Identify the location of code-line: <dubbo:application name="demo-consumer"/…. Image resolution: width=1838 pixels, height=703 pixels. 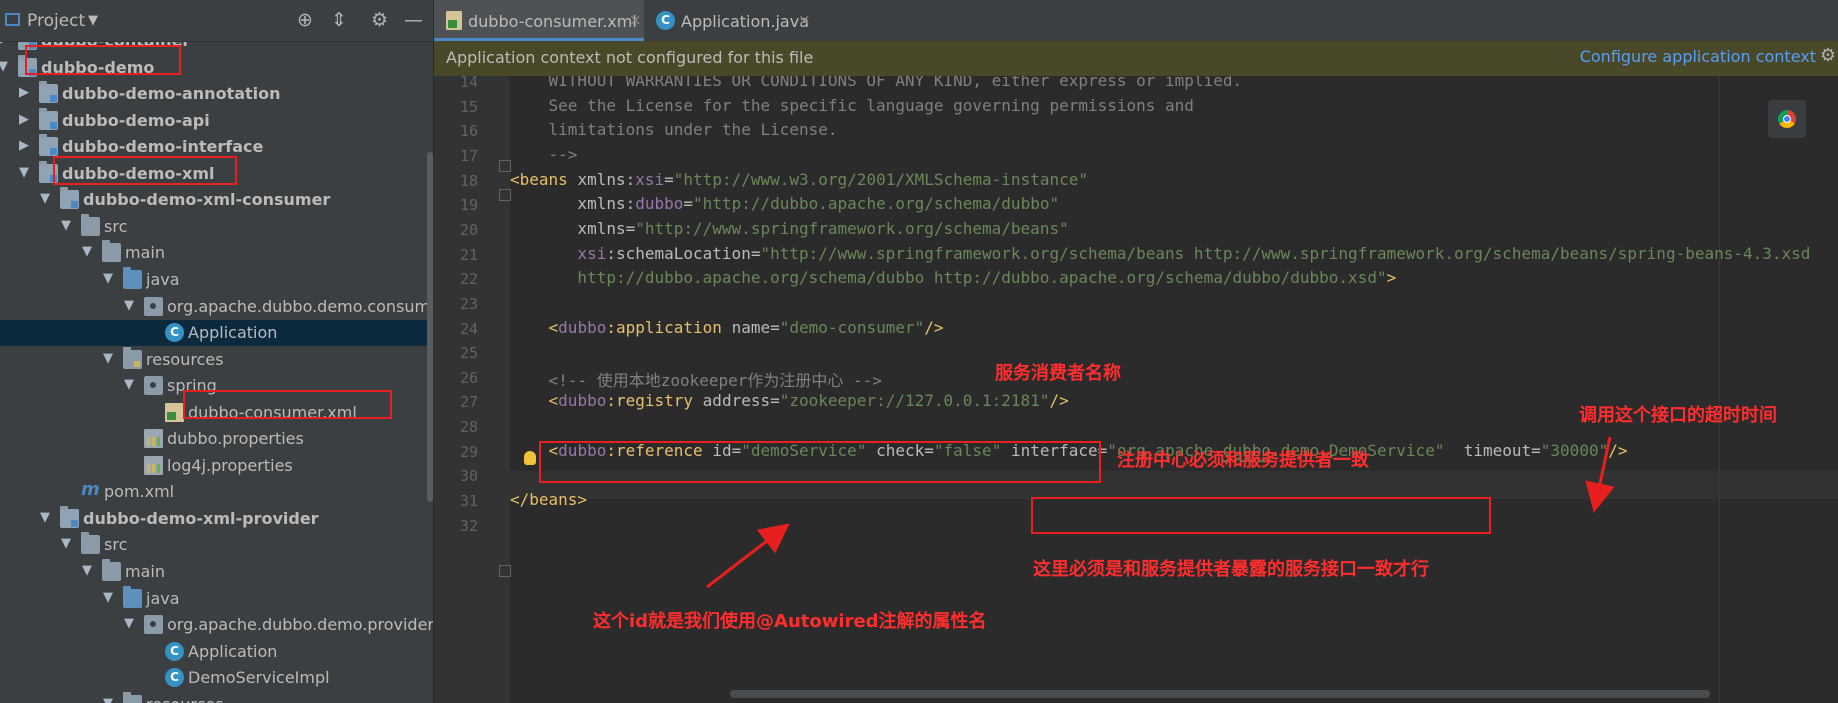
(727, 332).